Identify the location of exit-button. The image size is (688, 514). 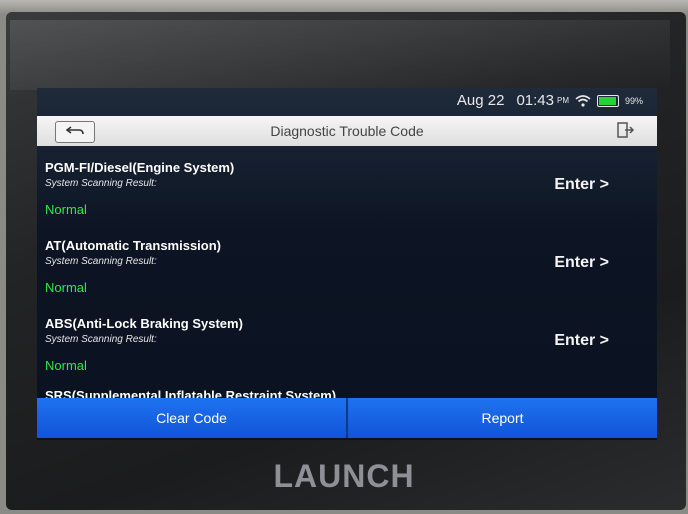
(625, 131).